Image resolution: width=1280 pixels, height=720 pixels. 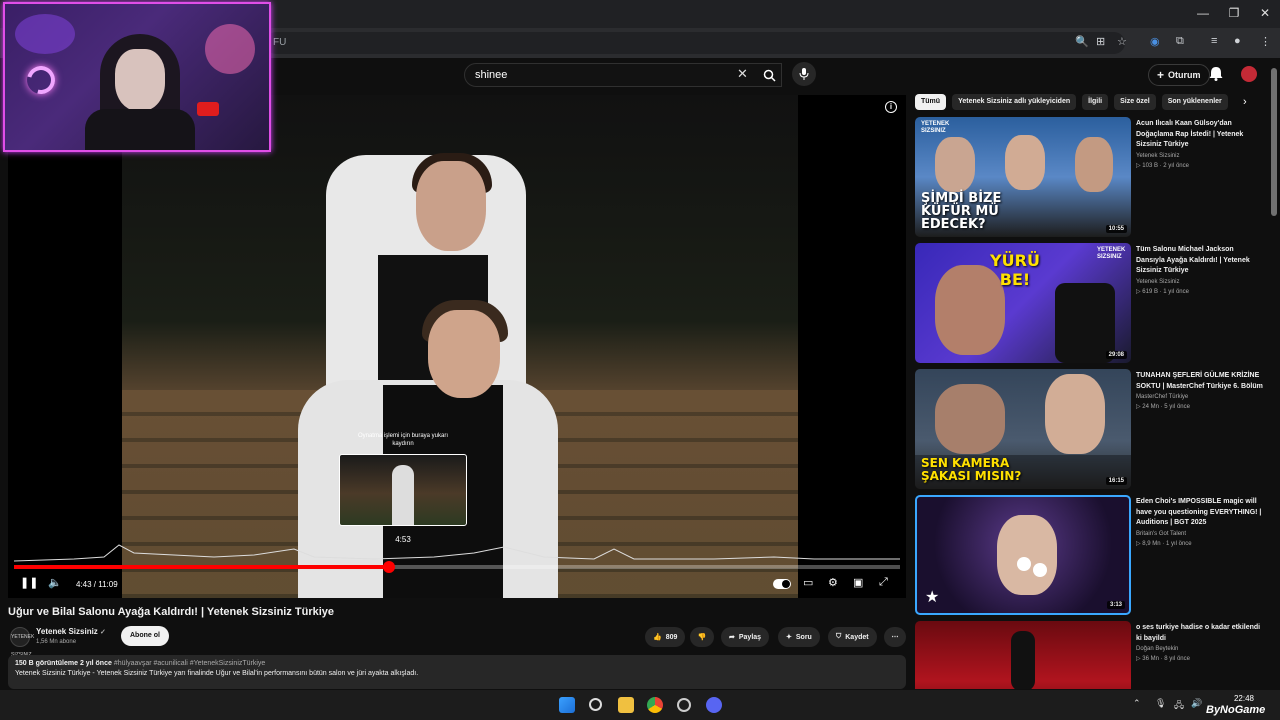 I want to click on search-taskbar-icon, so click(x=595, y=704).